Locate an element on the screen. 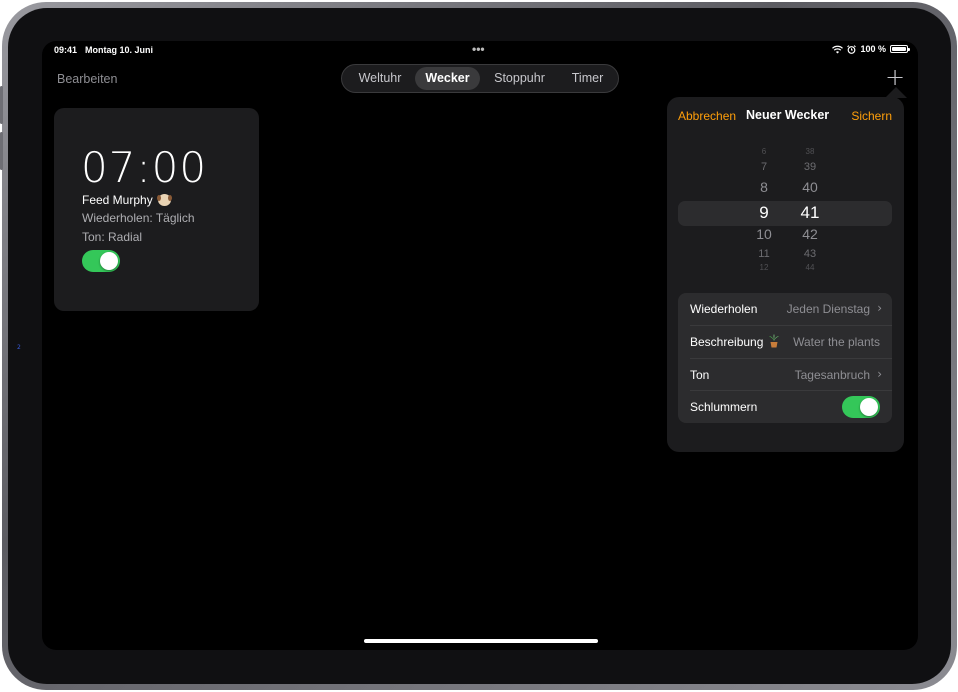 This screenshot has height=692, width=958. tab-stopwatch: Stoppuhr is located at coordinates (519, 78).